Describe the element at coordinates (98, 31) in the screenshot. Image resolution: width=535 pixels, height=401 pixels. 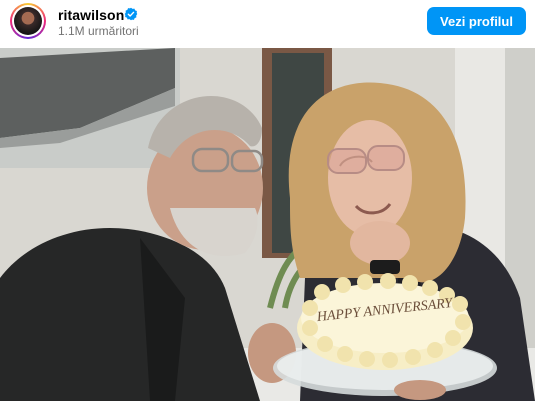
I see `follower-count: 1.1M urmăritori` at that location.